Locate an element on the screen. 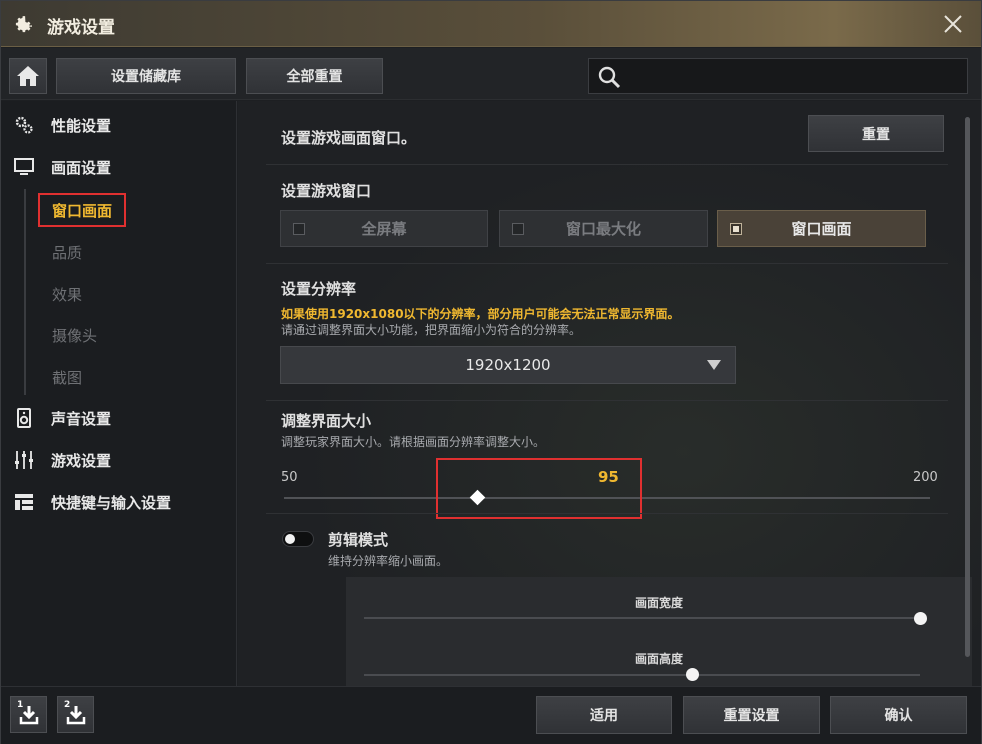 This screenshot has width=982, height=744. reset-all-button: 全部重置 is located at coordinates (314, 76).